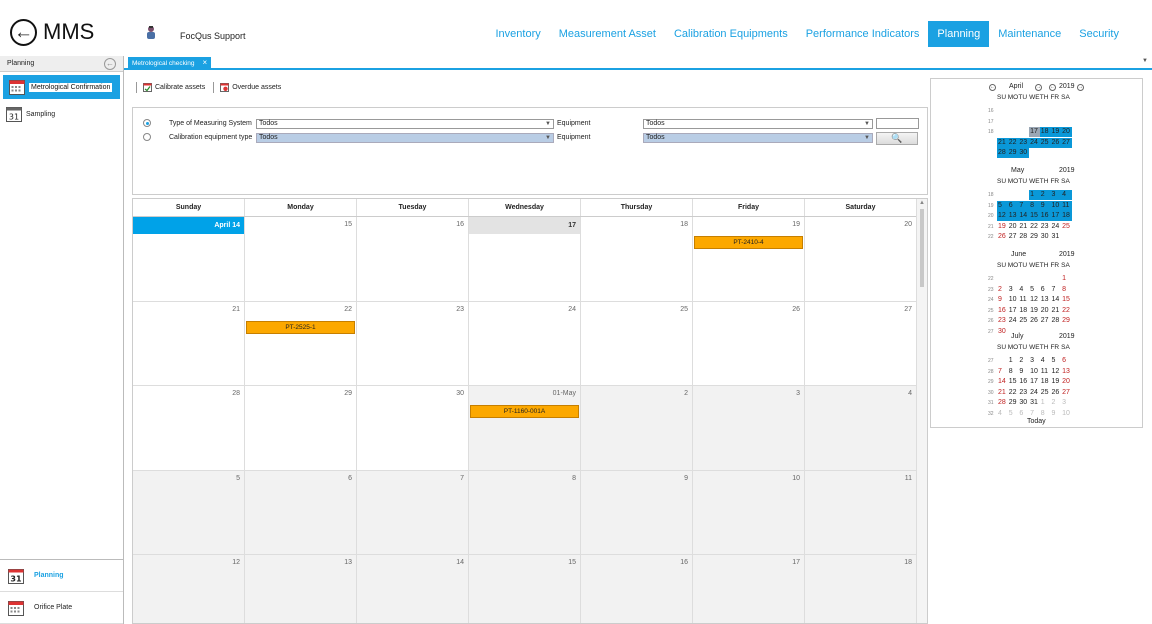 The width and height of the screenshot is (1152, 624). What do you see at coordinates (897, 123) in the screenshot?
I see `equipment-text-field` at bounding box center [897, 123].